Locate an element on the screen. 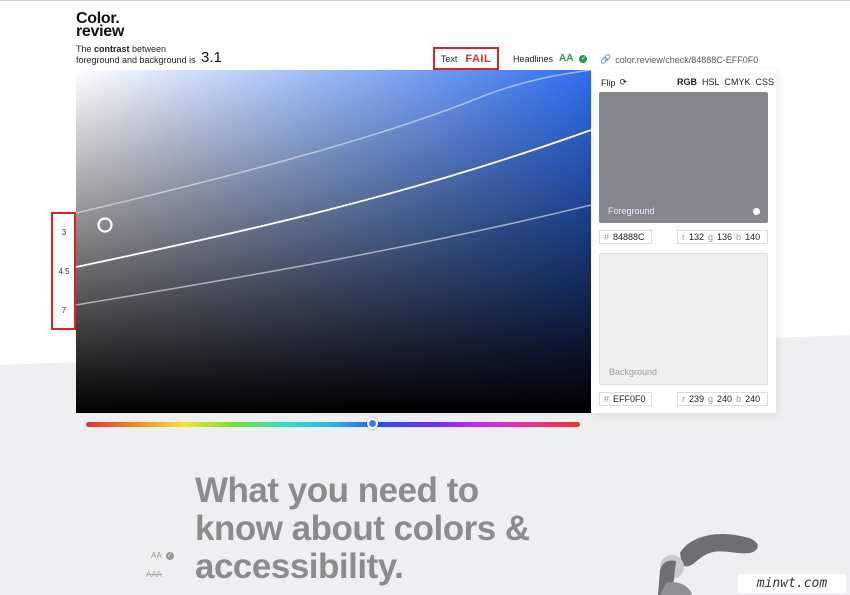 Image resolution: width=850 pixels, height=595 pixels. background-r: 239 is located at coordinates (696, 399).